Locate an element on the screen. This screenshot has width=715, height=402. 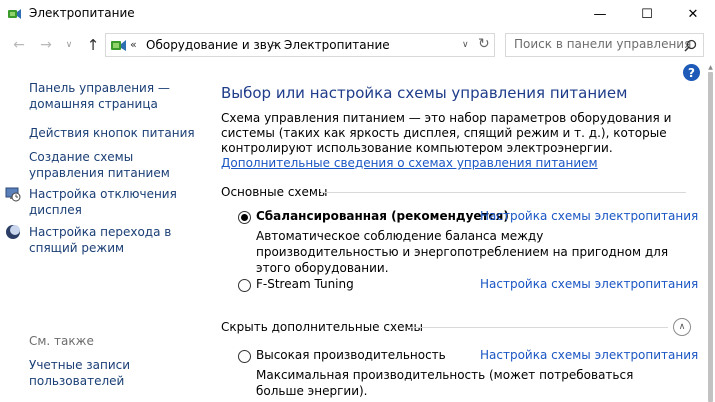
refresh-icon: ↻ is located at coordinates (484, 44).